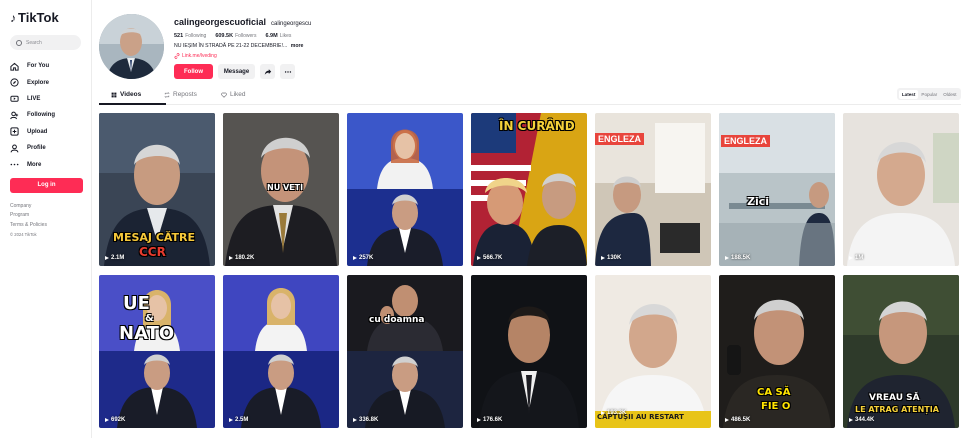 The image size is (968, 438). I want to click on video-tile: ENGLEZA 130K, so click(653, 189).